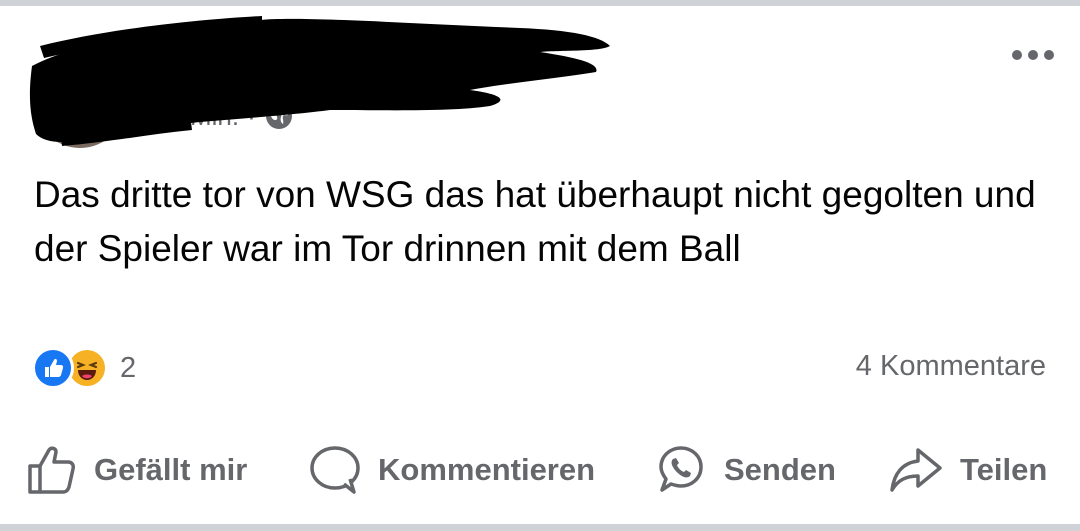 This screenshot has height=531, width=1080. Describe the element at coordinates (951, 366) in the screenshot. I see `comments-count-link: 4 Kommentare` at that location.